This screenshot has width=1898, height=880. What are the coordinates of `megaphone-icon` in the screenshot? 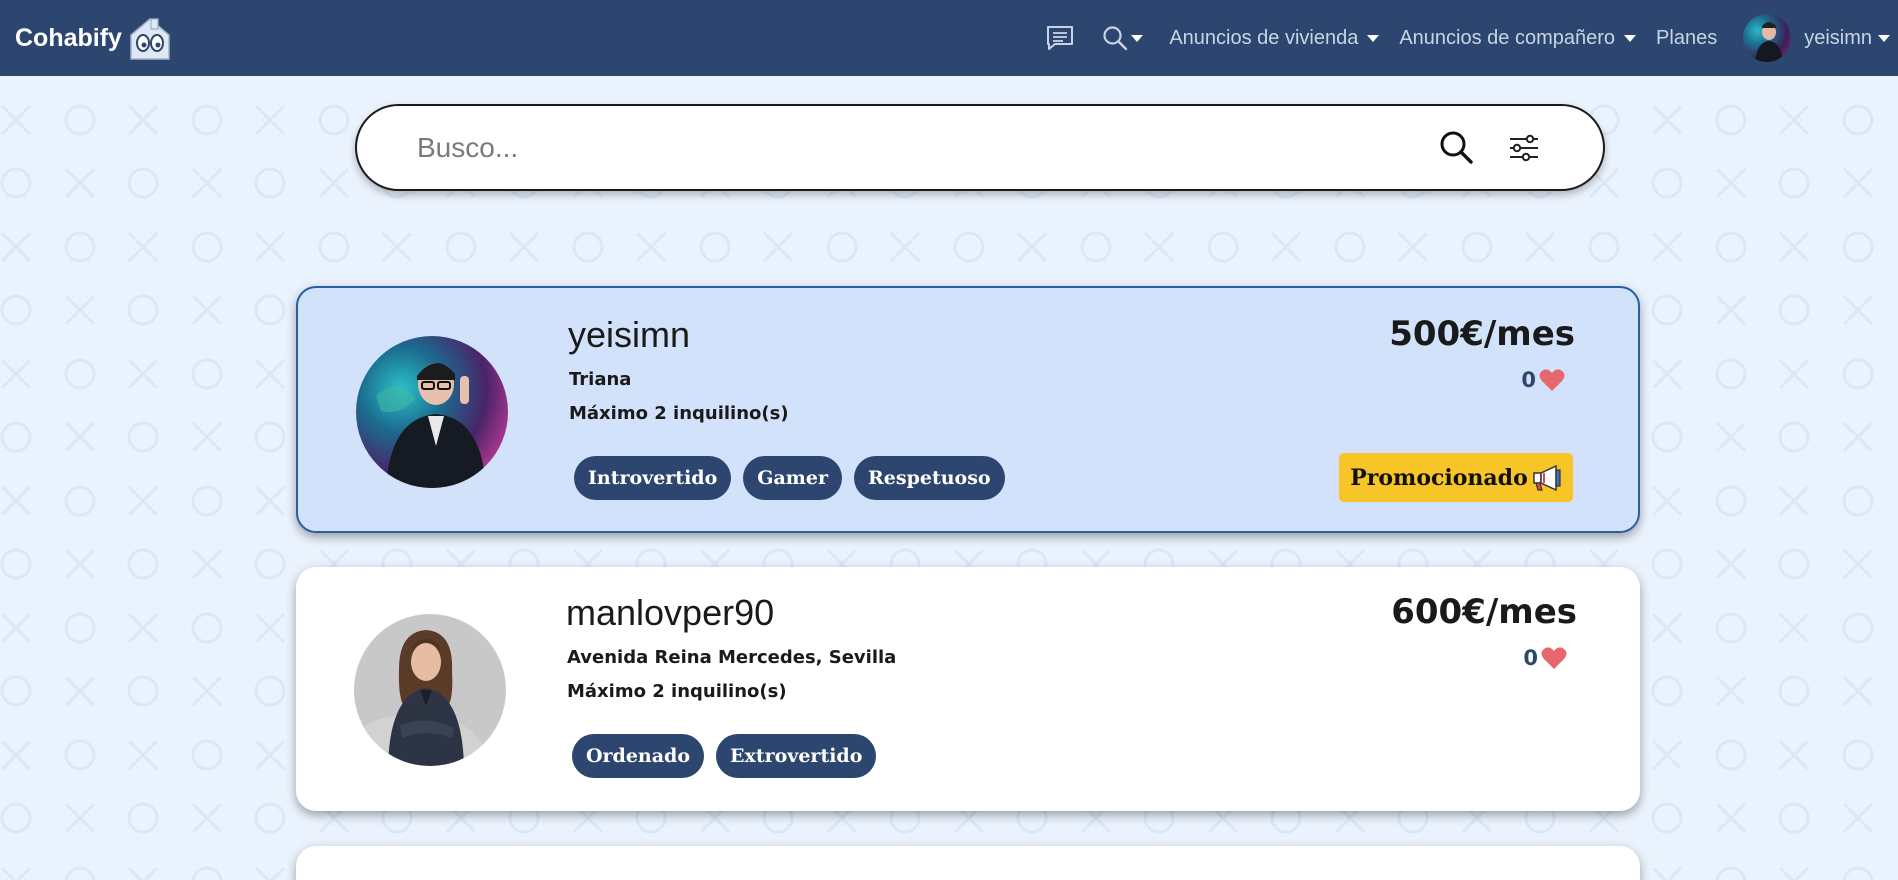 It's located at (1547, 477).